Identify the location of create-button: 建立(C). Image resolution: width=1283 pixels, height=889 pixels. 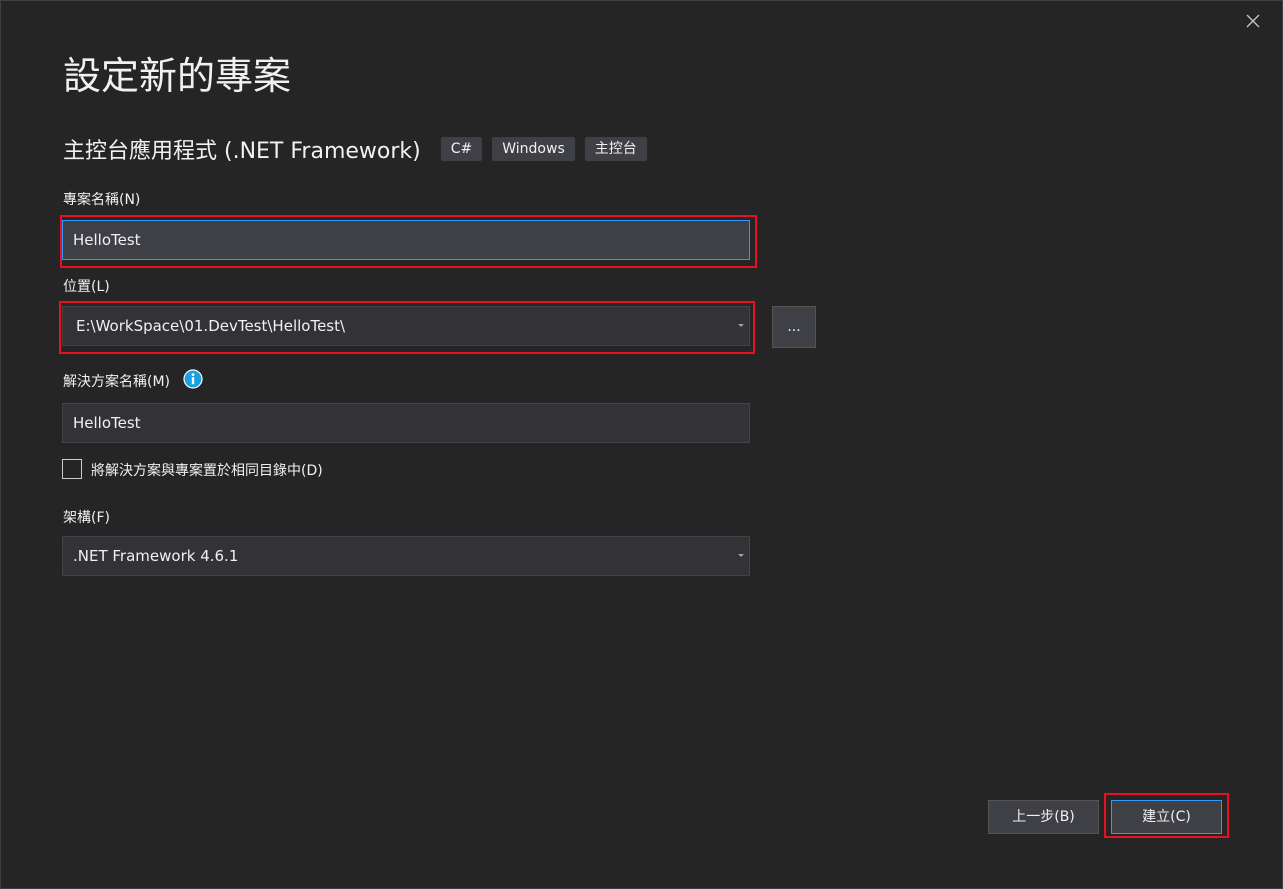
(1166, 817).